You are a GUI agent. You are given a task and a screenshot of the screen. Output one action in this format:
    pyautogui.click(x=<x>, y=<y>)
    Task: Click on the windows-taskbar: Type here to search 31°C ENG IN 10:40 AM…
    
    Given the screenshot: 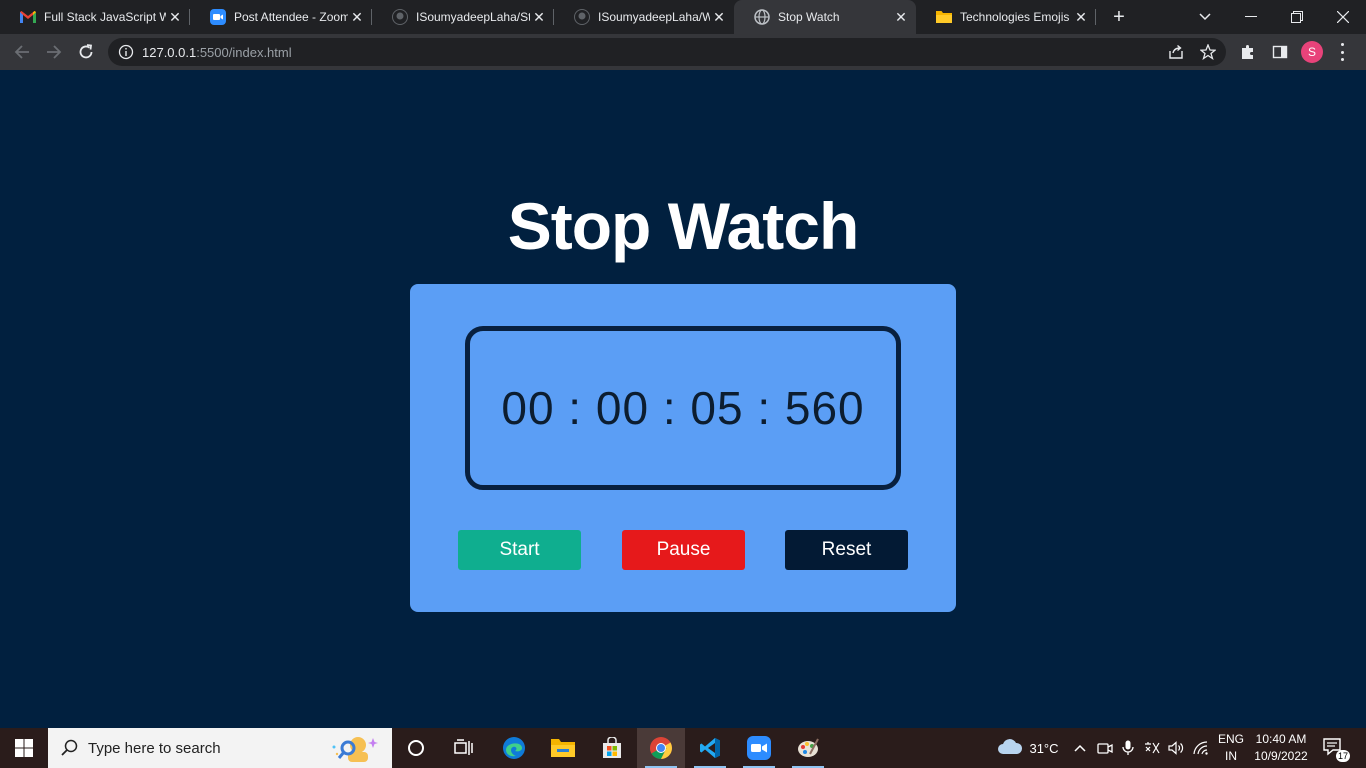 What is the action you would take?
    pyautogui.click(x=683, y=748)
    